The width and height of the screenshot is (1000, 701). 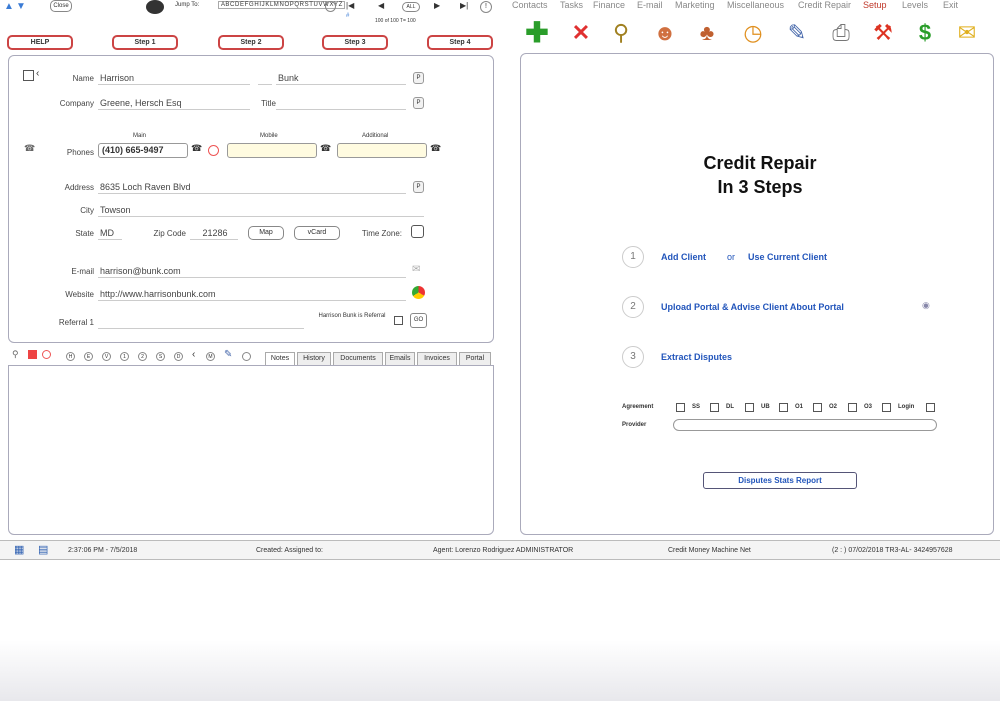 What do you see at coordinates (350, 5) in the screenshot?
I see `first-record-button: |◀` at bounding box center [350, 5].